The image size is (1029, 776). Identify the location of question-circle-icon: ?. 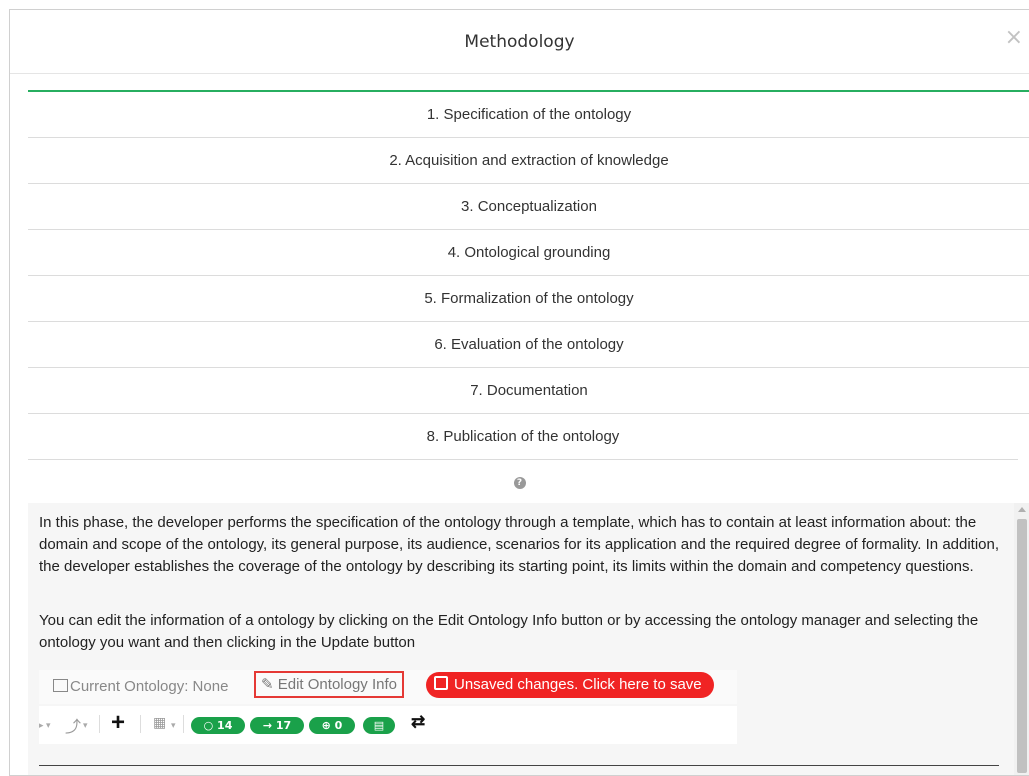
(519, 483).